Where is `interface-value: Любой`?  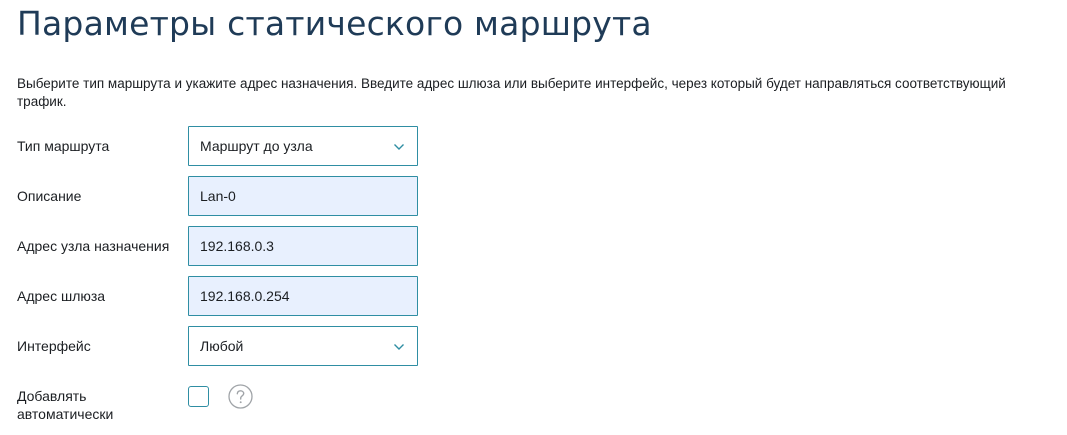 interface-value: Любой is located at coordinates (222, 346).